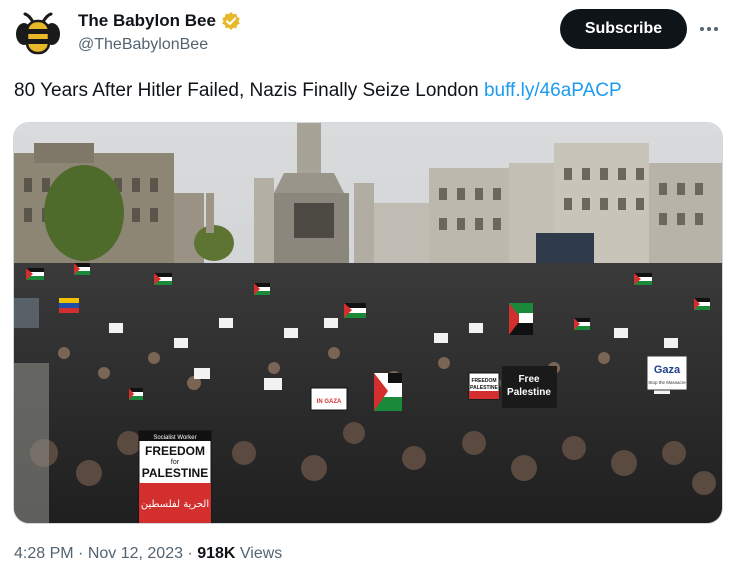 This screenshot has width=729, height=580. What do you see at coordinates (44, 553) in the screenshot?
I see `tweet-time: 4:28 PM` at bounding box center [44, 553].